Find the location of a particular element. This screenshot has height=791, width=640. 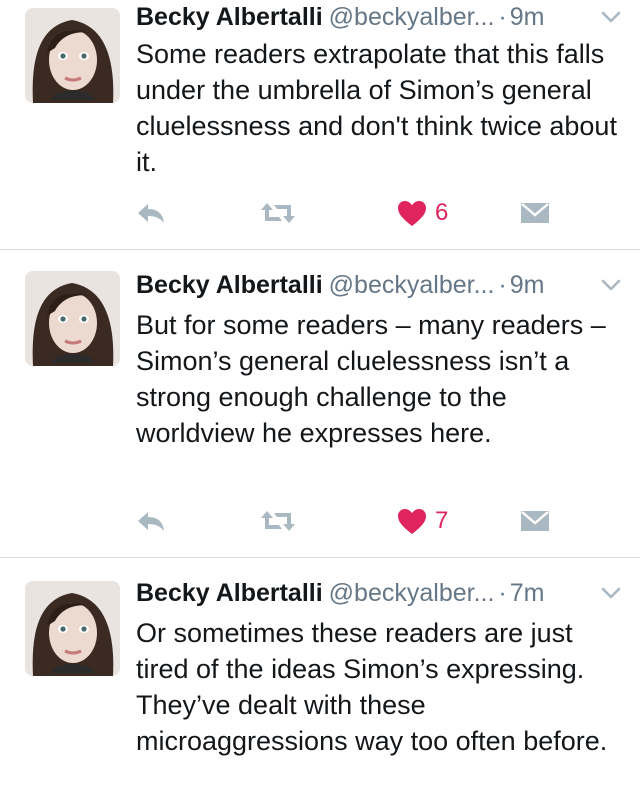

like-button: 6 is located at coordinates (422, 213).